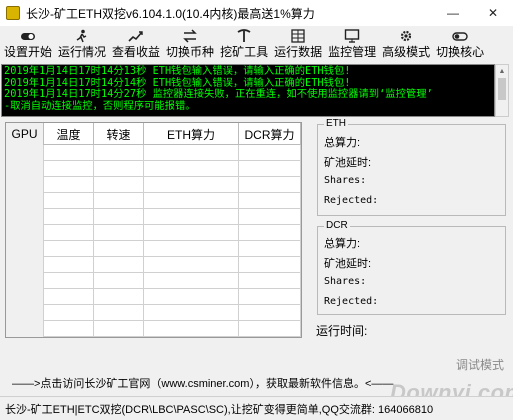 This screenshot has width=513, height=420. I want to click on toolbar-item-run-status: 运行情况, so click(82, 46).